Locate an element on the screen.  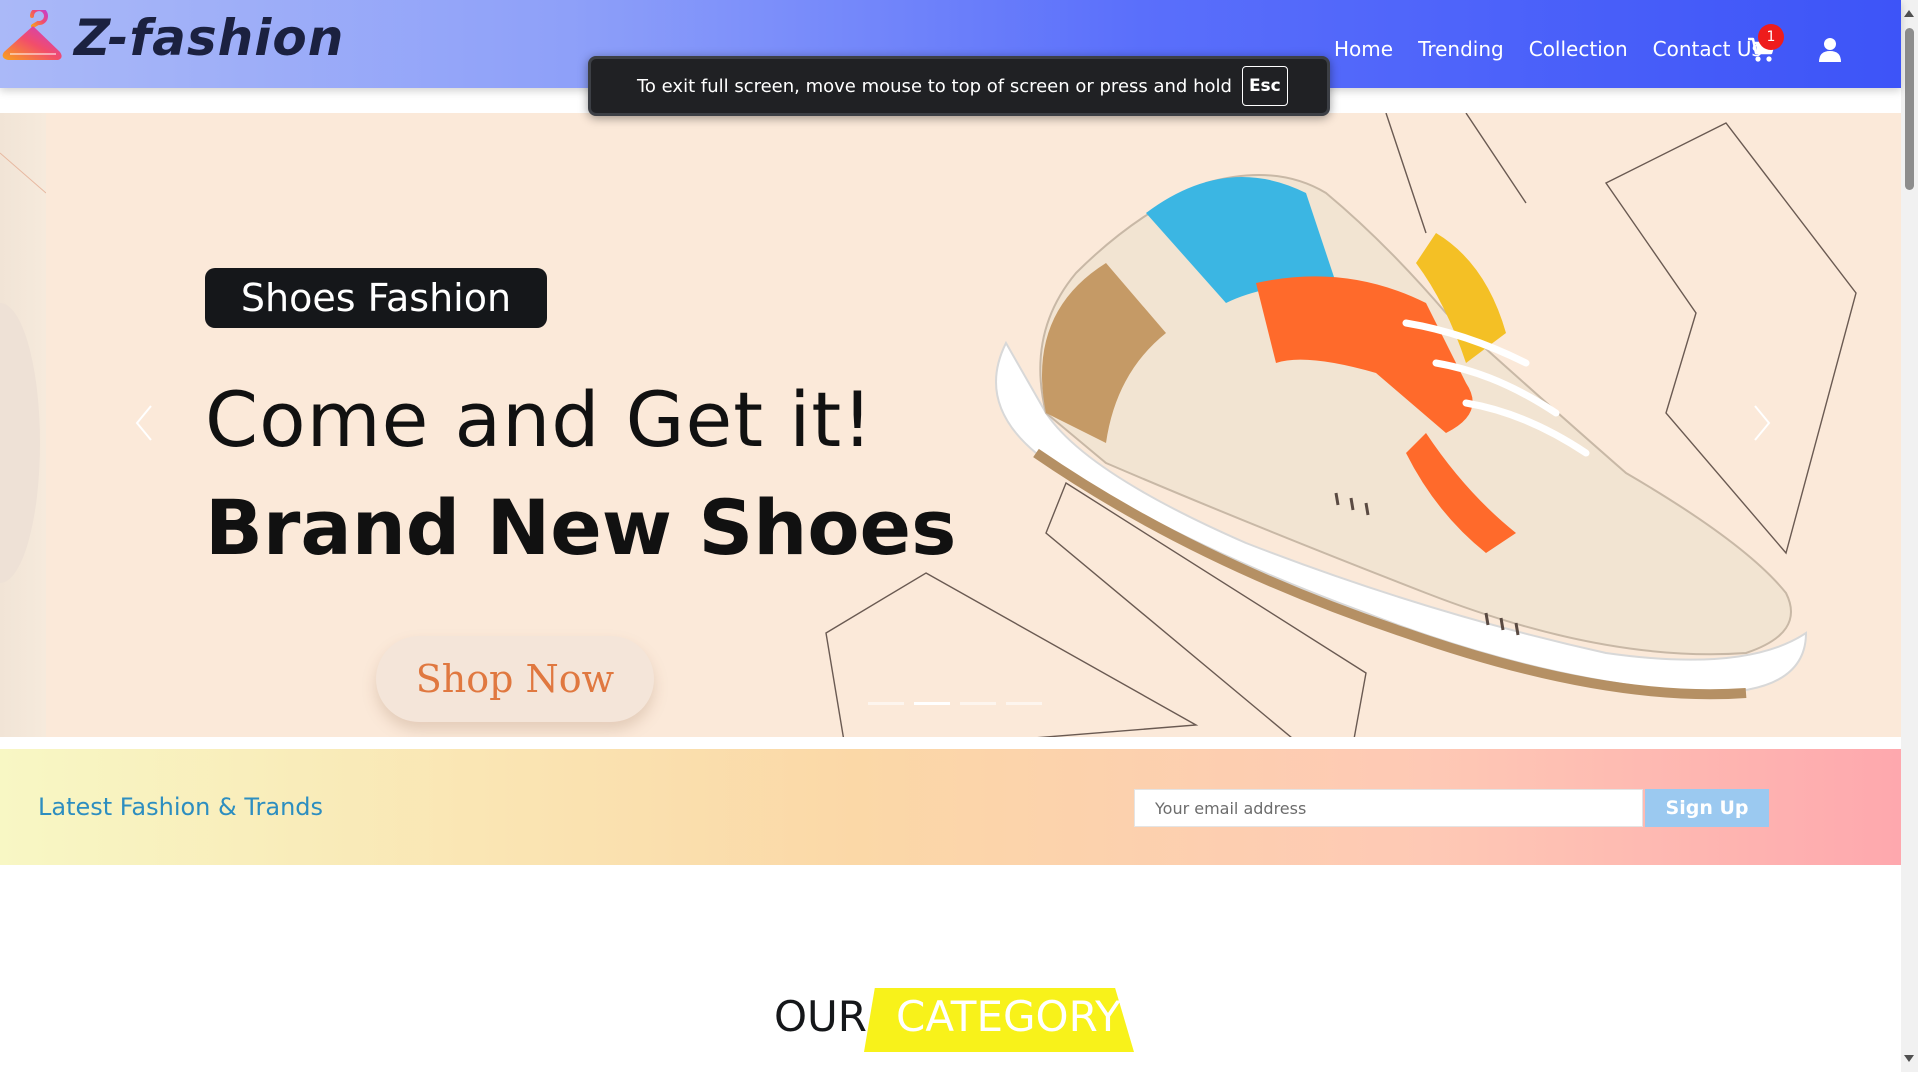
category-heading-prefix: OUR is located at coordinates (820, 1016).